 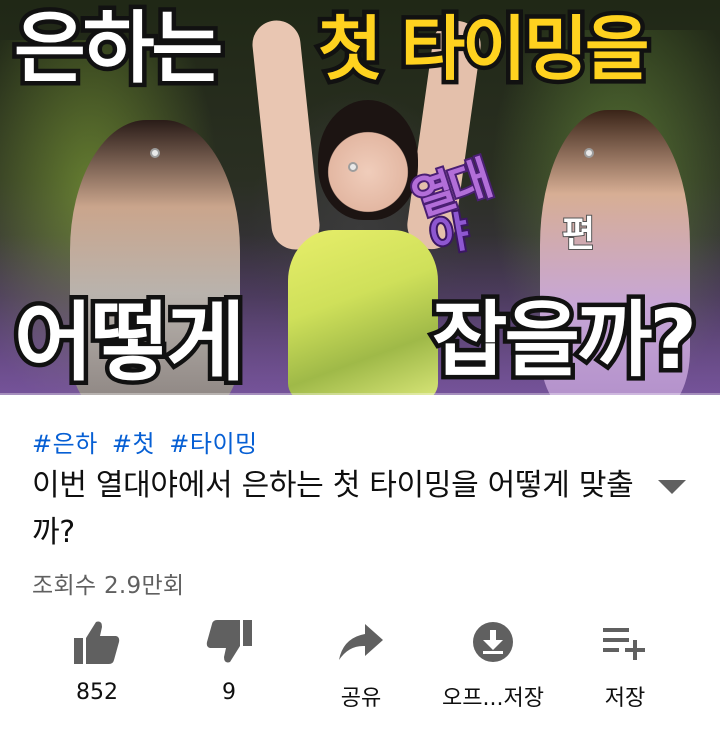 What do you see at coordinates (578, 234) in the screenshot?
I see `show-logo-suffix: 편` at bounding box center [578, 234].